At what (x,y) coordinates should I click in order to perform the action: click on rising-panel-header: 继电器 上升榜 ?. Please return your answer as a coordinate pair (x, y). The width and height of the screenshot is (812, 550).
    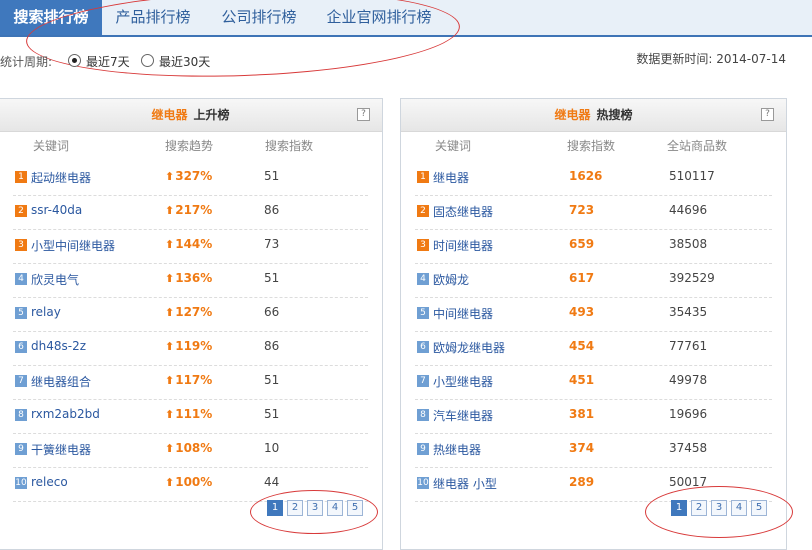
    Looking at the image, I should click on (191, 115).